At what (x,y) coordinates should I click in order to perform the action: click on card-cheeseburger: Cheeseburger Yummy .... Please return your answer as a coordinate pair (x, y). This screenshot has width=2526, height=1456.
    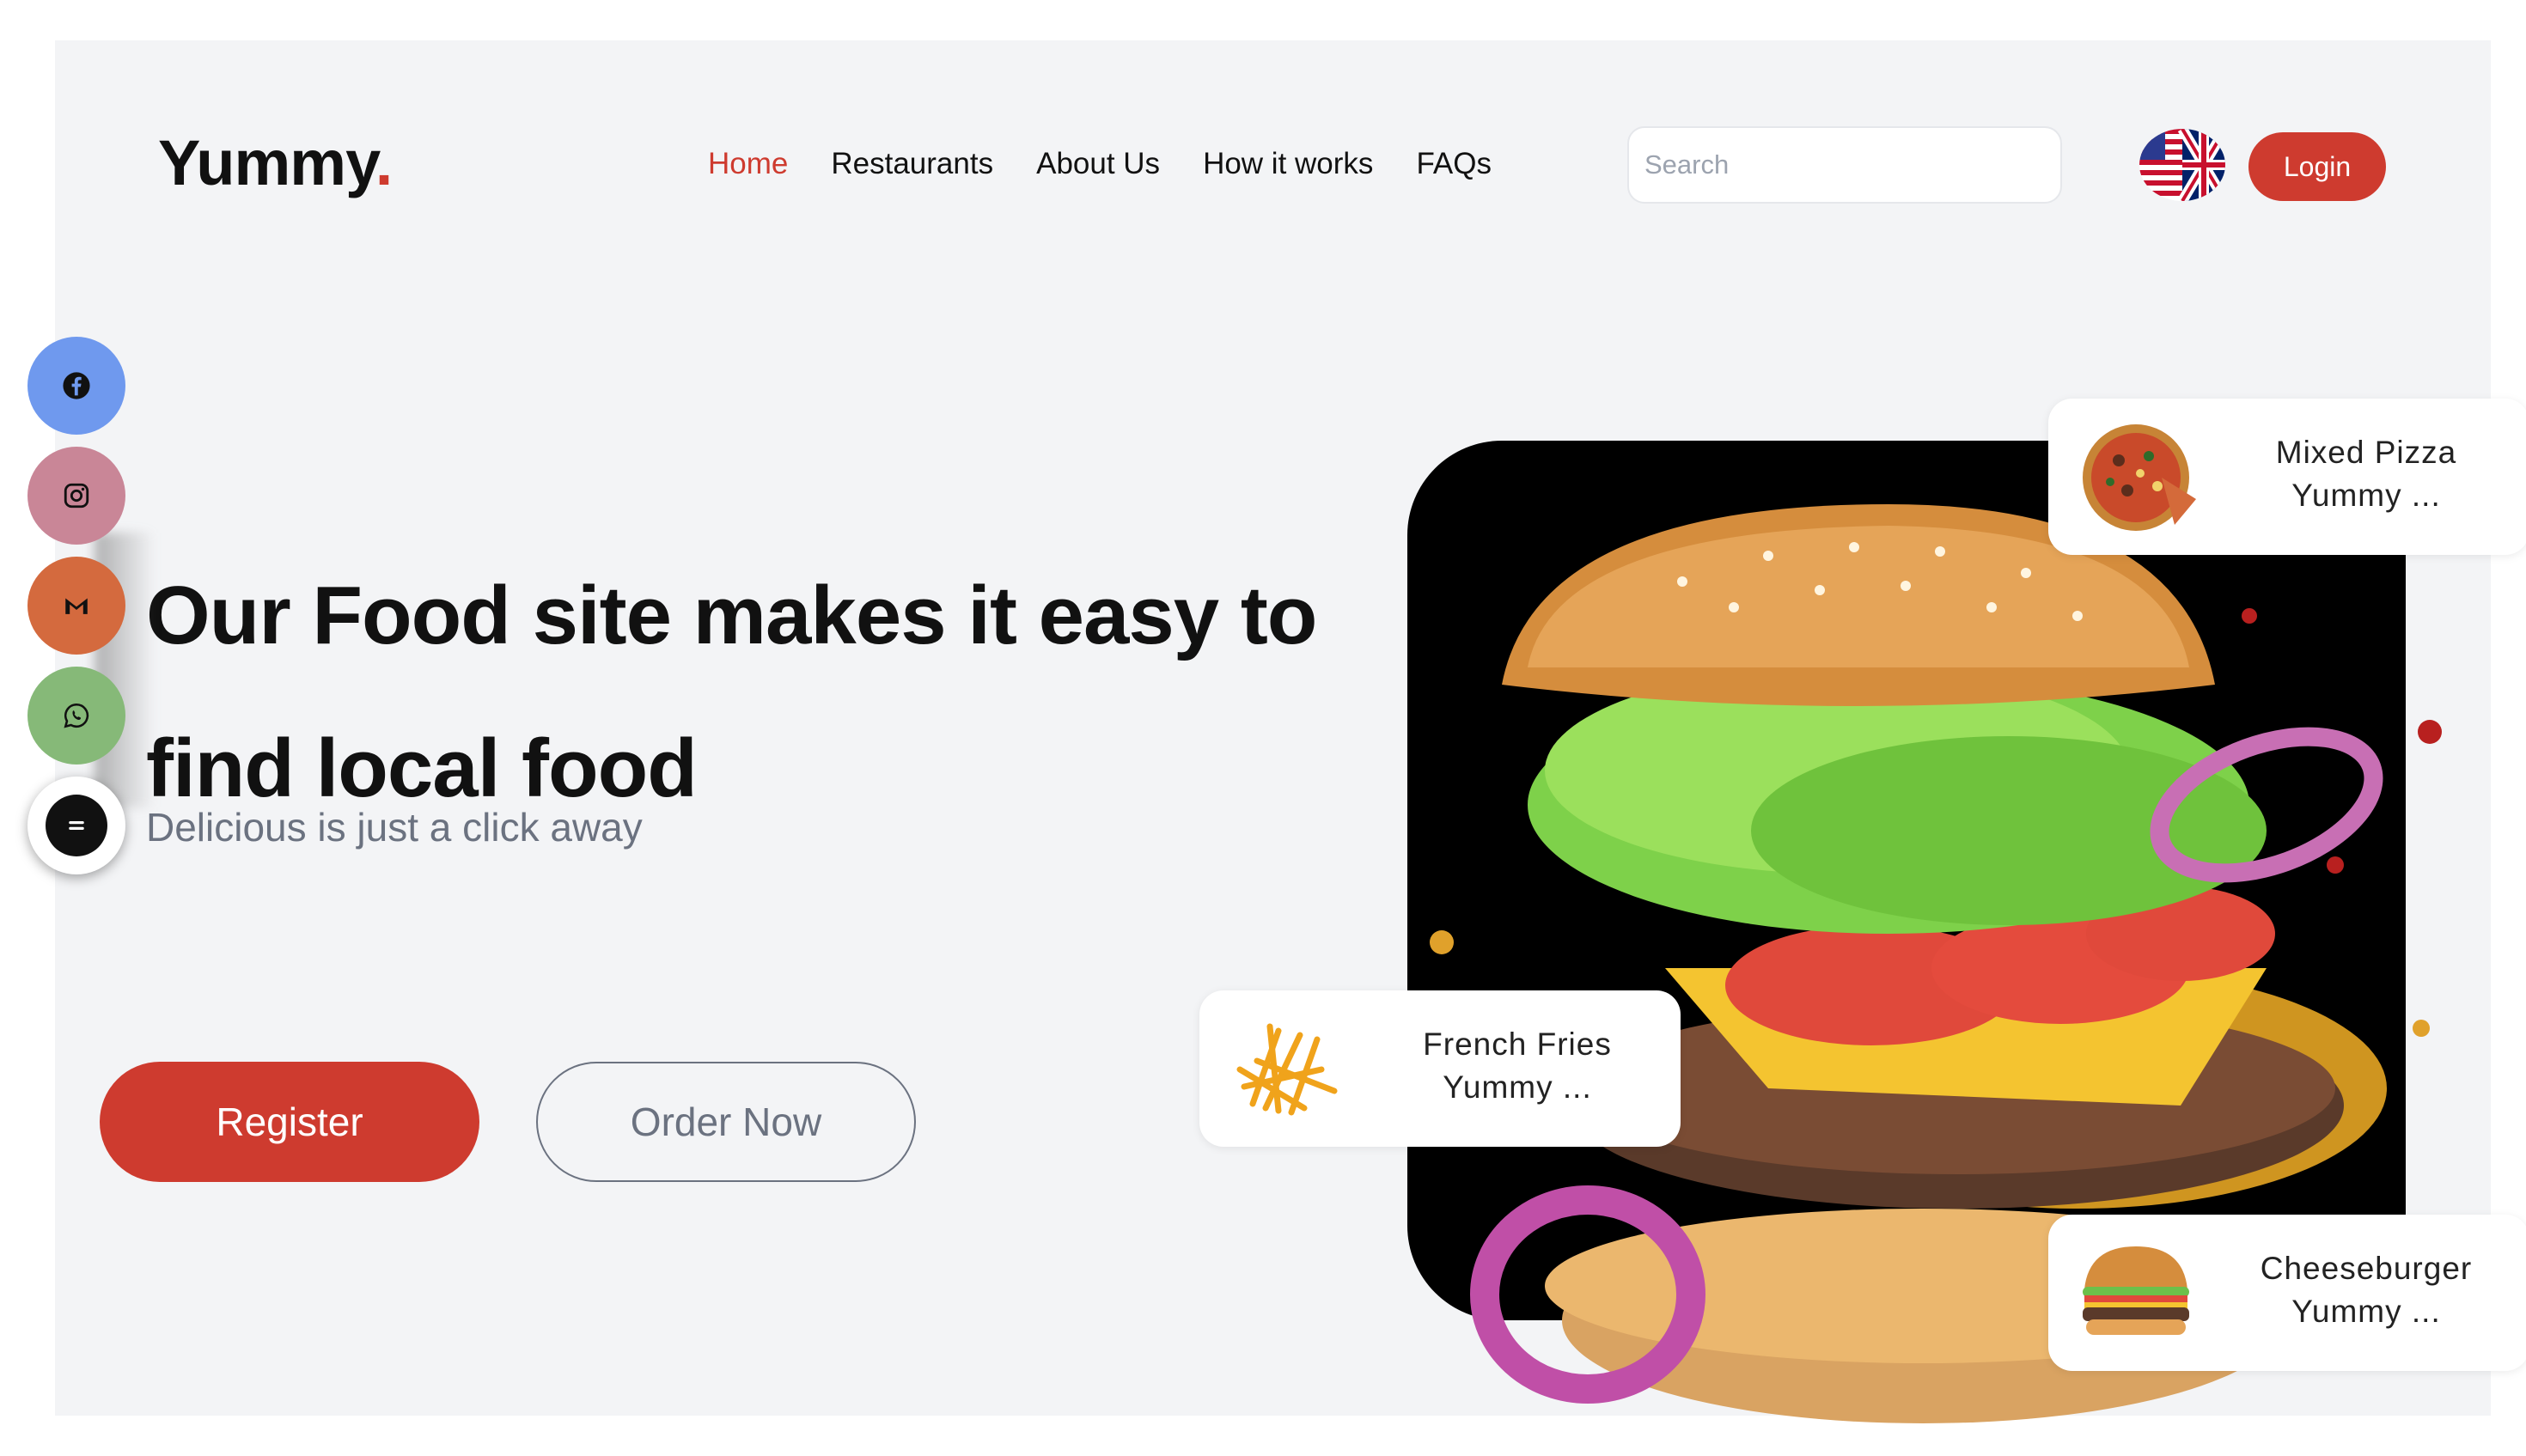
    Looking at the image, I should click on (2287, 1293).